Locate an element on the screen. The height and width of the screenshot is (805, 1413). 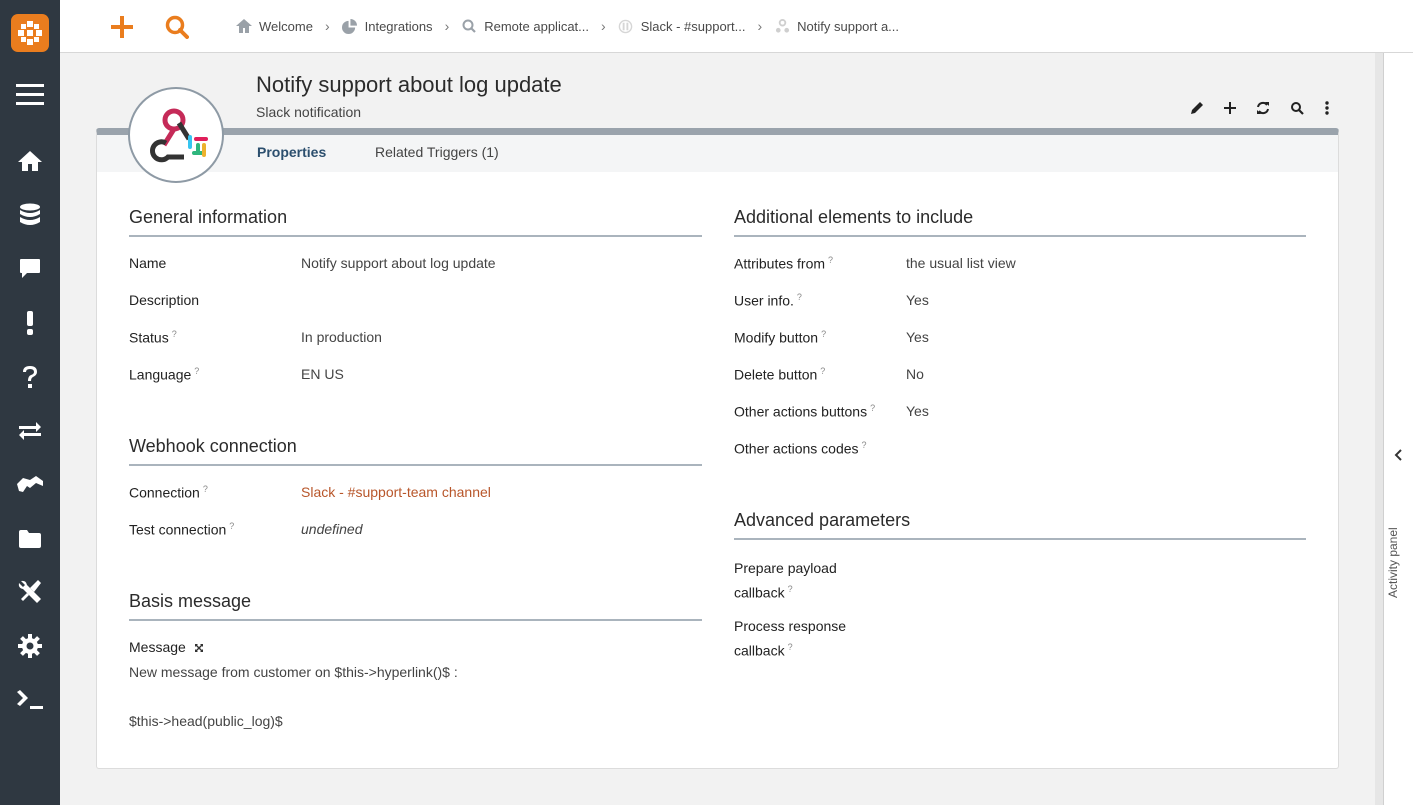
breadcrumb-integrations: Integrations is located at coordinates (387, 26).